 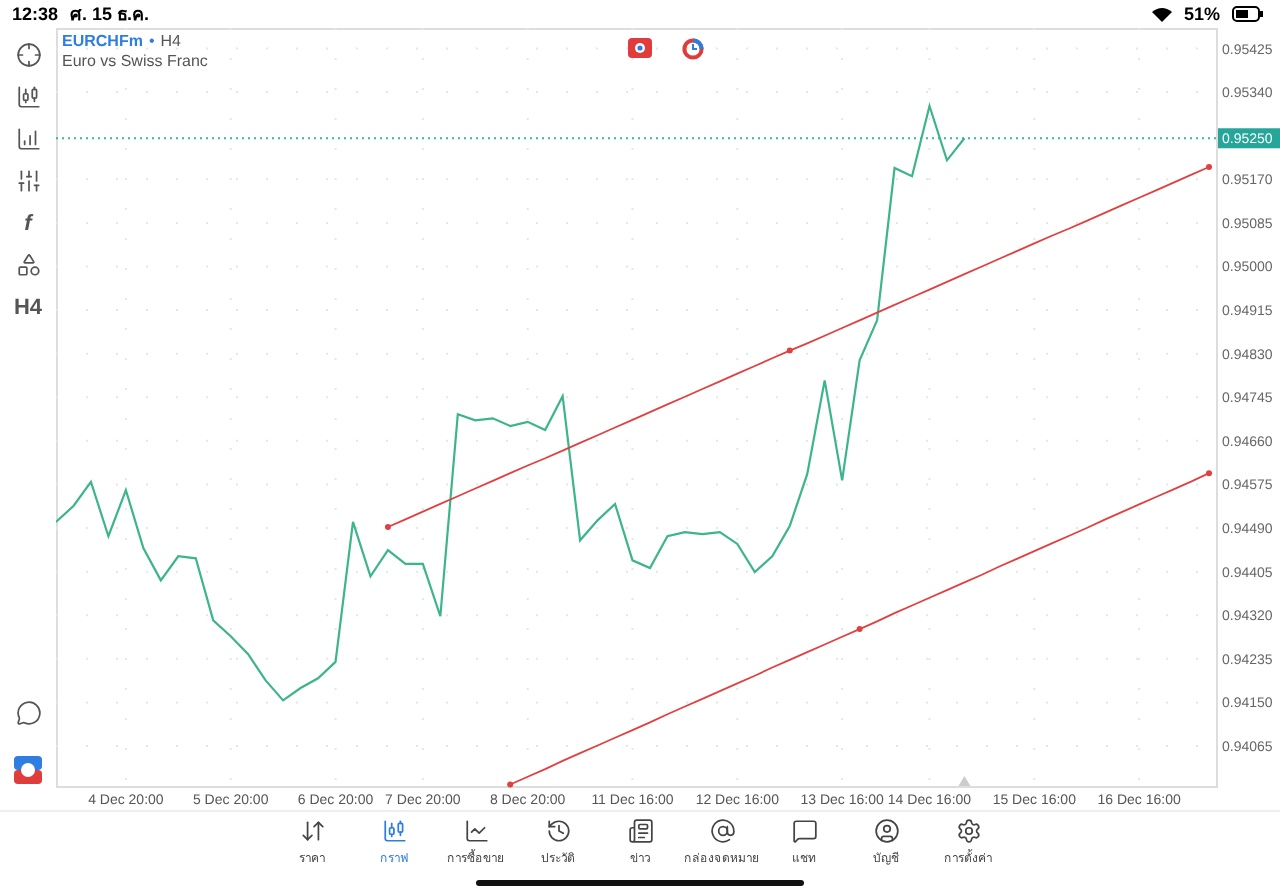 I want to click on arrows-icon, so click(x=312, y=831).